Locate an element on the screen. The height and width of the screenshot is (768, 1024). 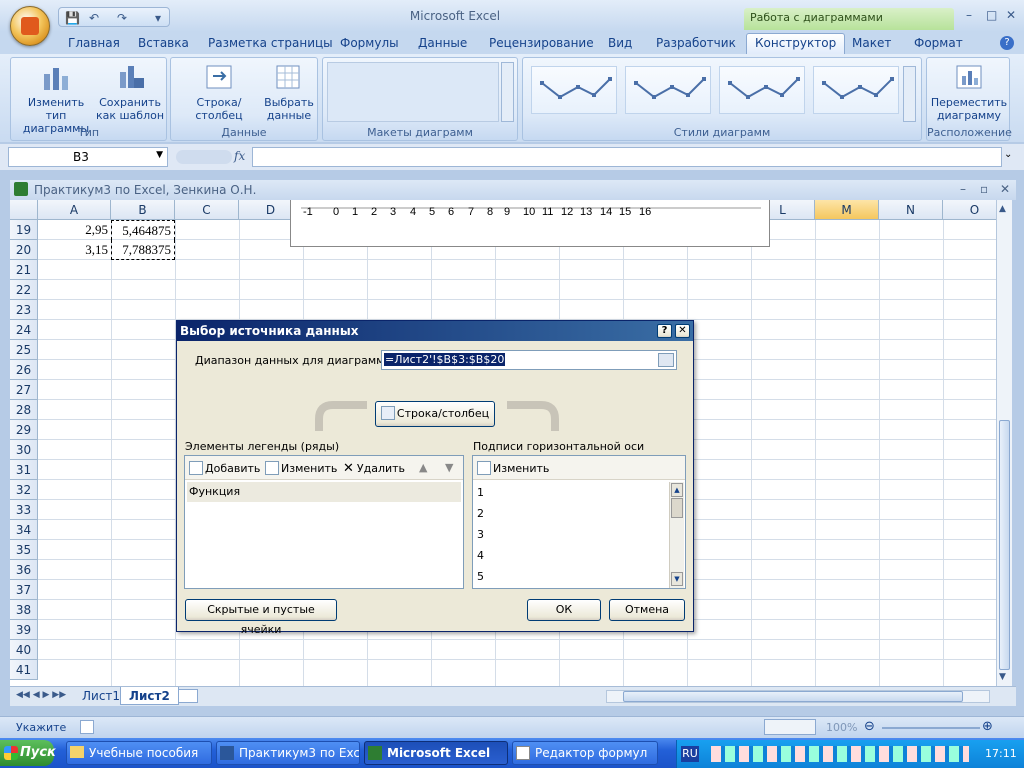
cancel-button: Отмена is located at coordinates (647, 610).